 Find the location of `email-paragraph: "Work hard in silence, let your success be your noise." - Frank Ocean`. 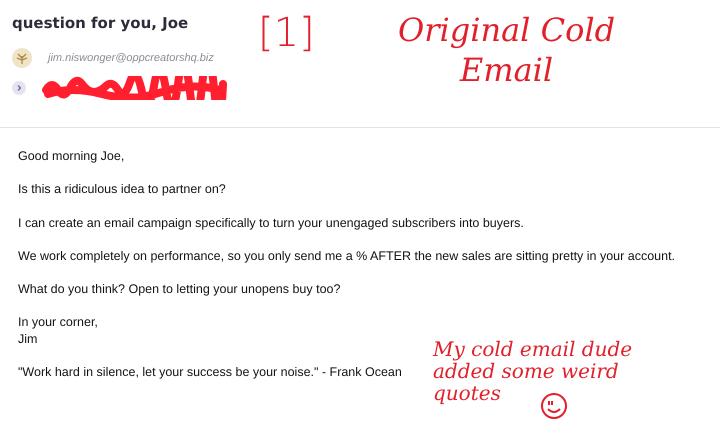

email-paragraph: "Work hard in silence, let your success be your noise." - Frank Ocean is located at coordinates (210, 372).